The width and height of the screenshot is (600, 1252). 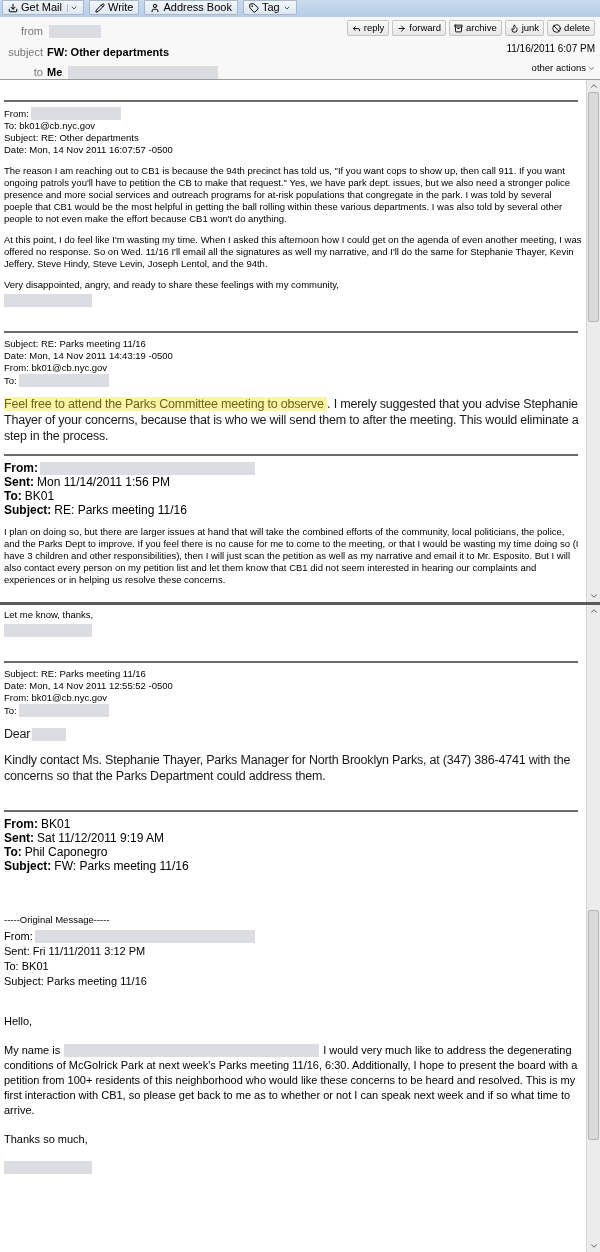 I want to click on field-label: from, so click(x=31, y=31).